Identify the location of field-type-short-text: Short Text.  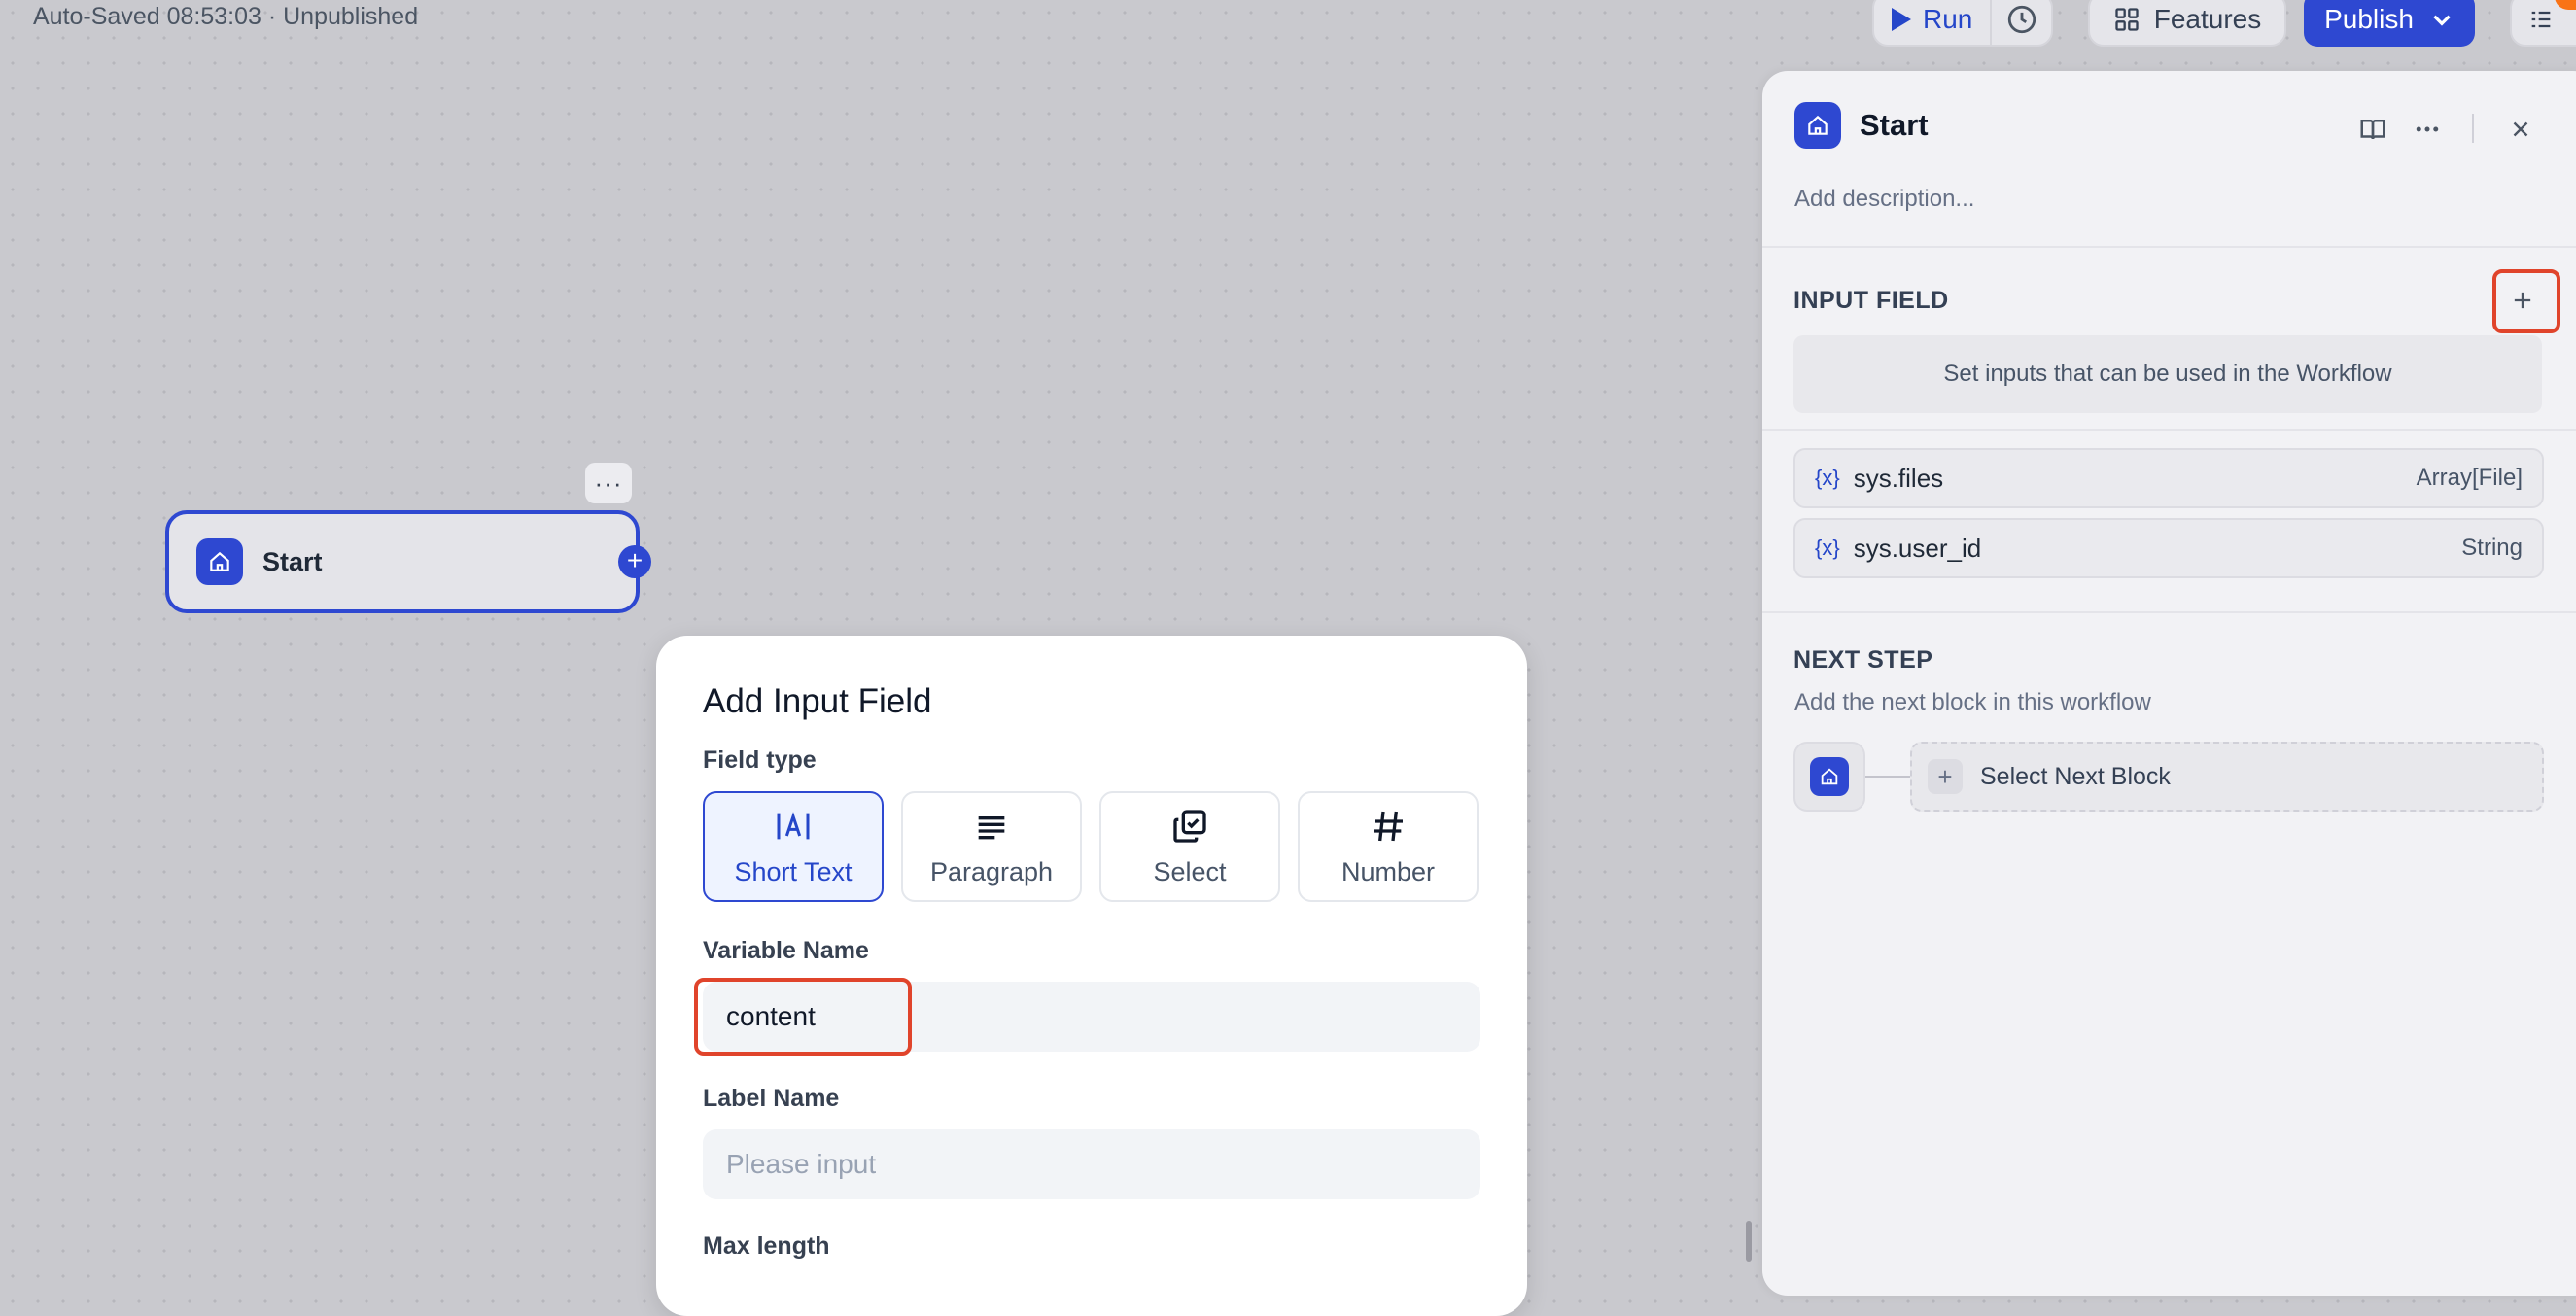
(794, 846).